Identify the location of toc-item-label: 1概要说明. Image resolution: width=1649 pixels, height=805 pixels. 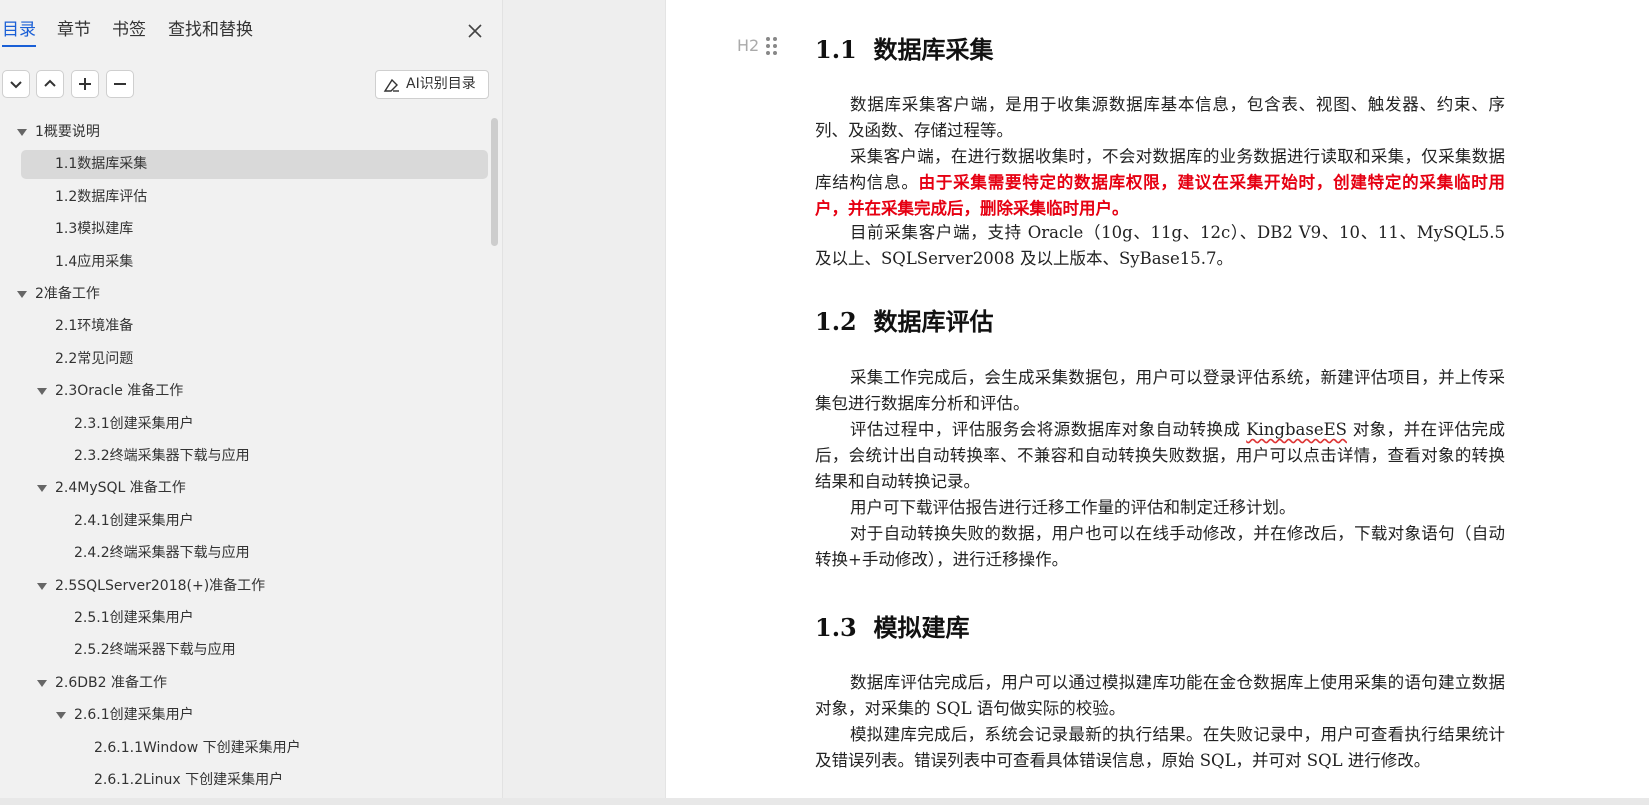
(67, 132).